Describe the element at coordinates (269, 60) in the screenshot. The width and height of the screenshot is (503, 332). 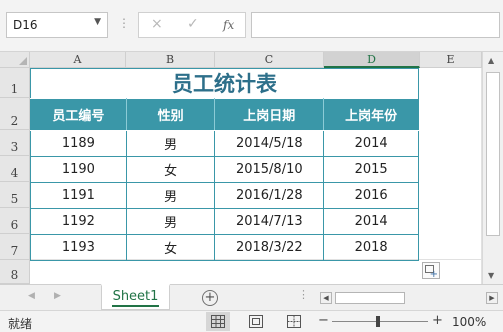
I see `column-header-c: C` at that location.